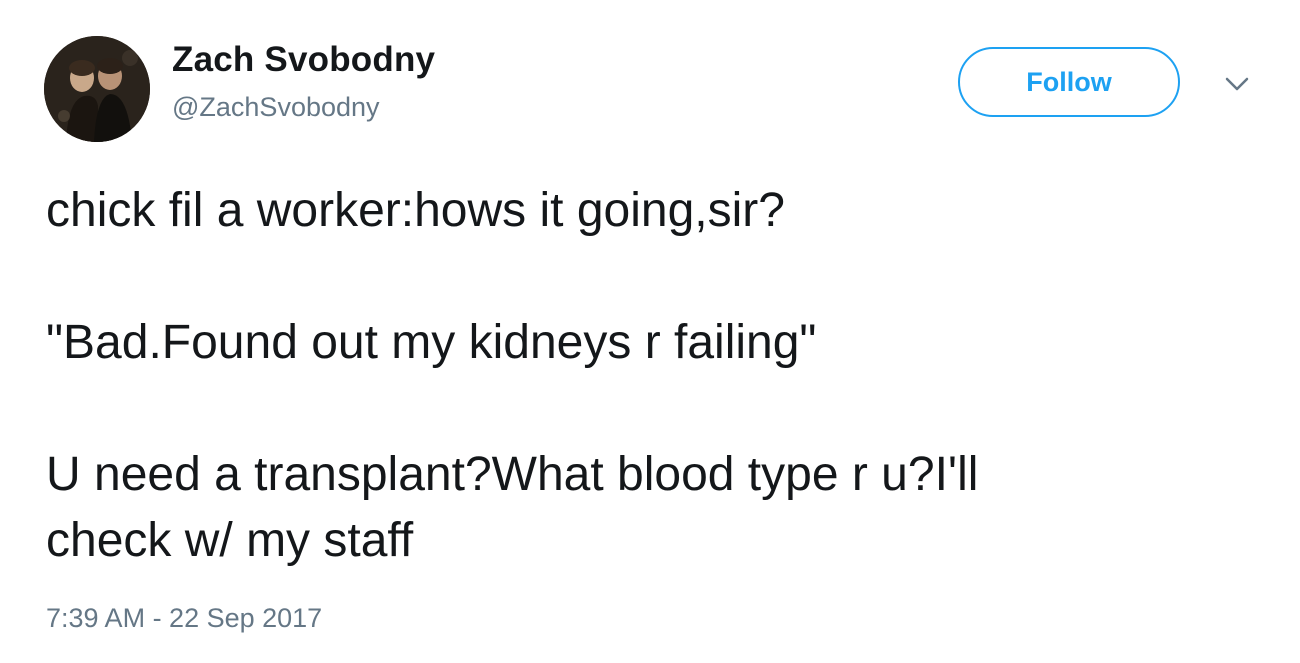  Describe the element at coordinates (230, 540) in the screenshot. I see `tweet-paragraph: check w/ my staff` at that location.